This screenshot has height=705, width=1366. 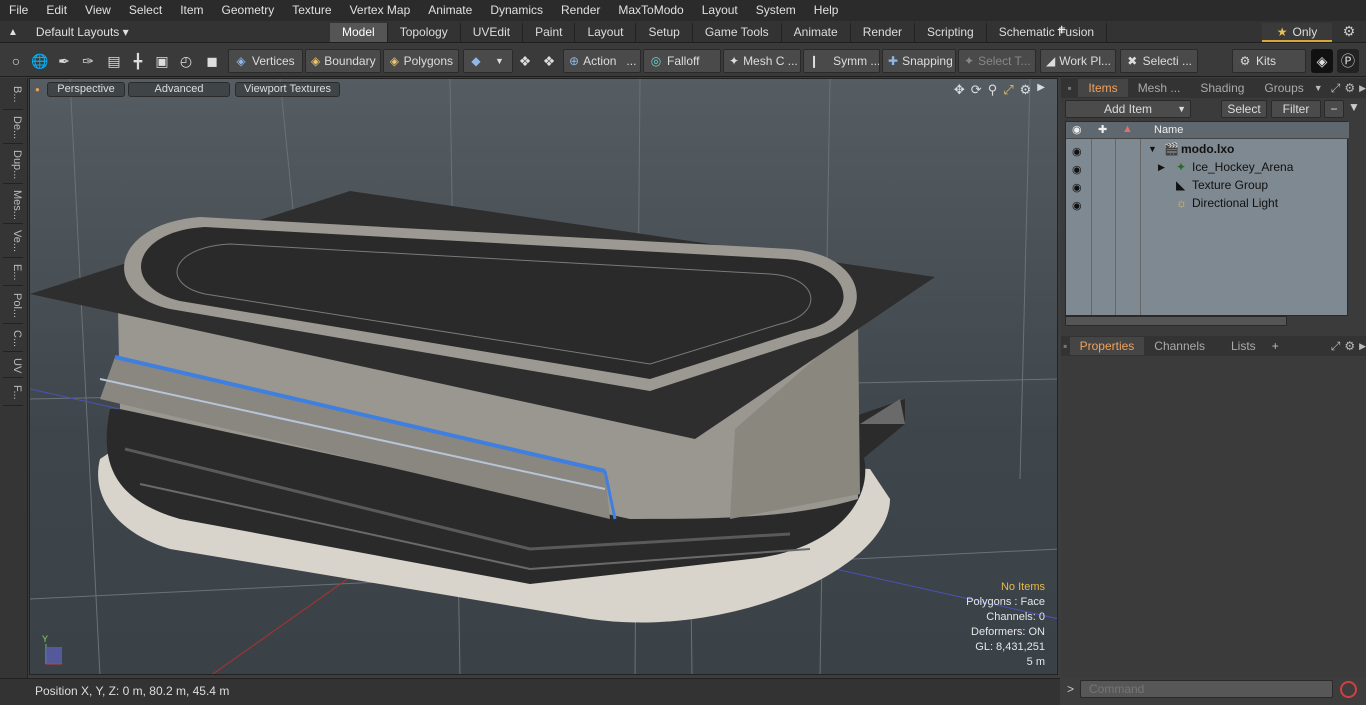 What do you see at coordinates (1222, 88) in the screenshot?
I see `tab-shading: Shading` at bounding box center [1222, 88].